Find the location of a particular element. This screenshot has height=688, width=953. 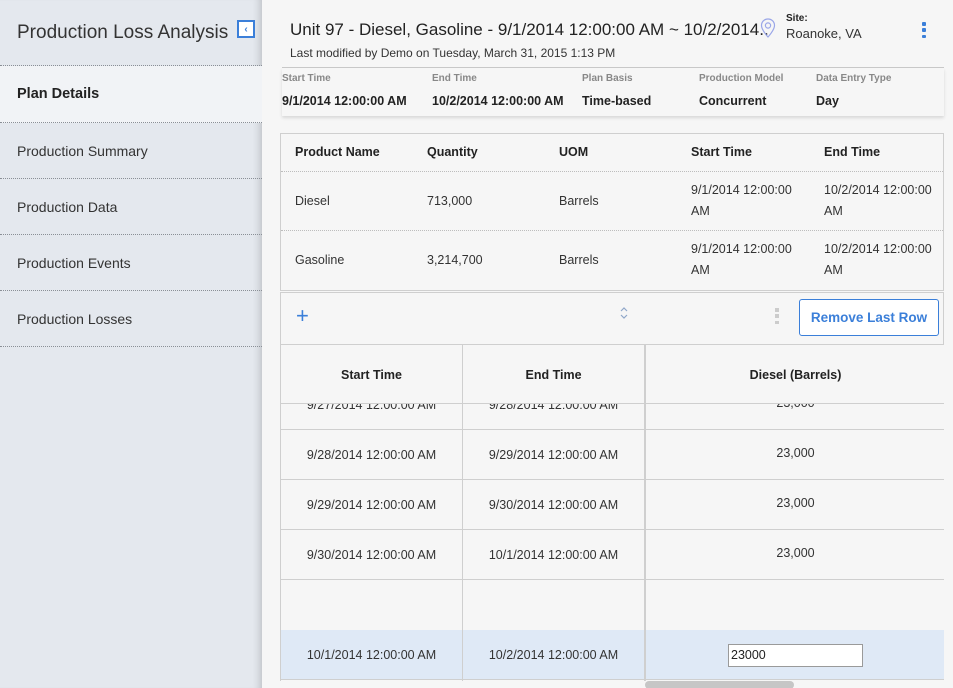

column-header: UOM is located at coordinates (574, 152).